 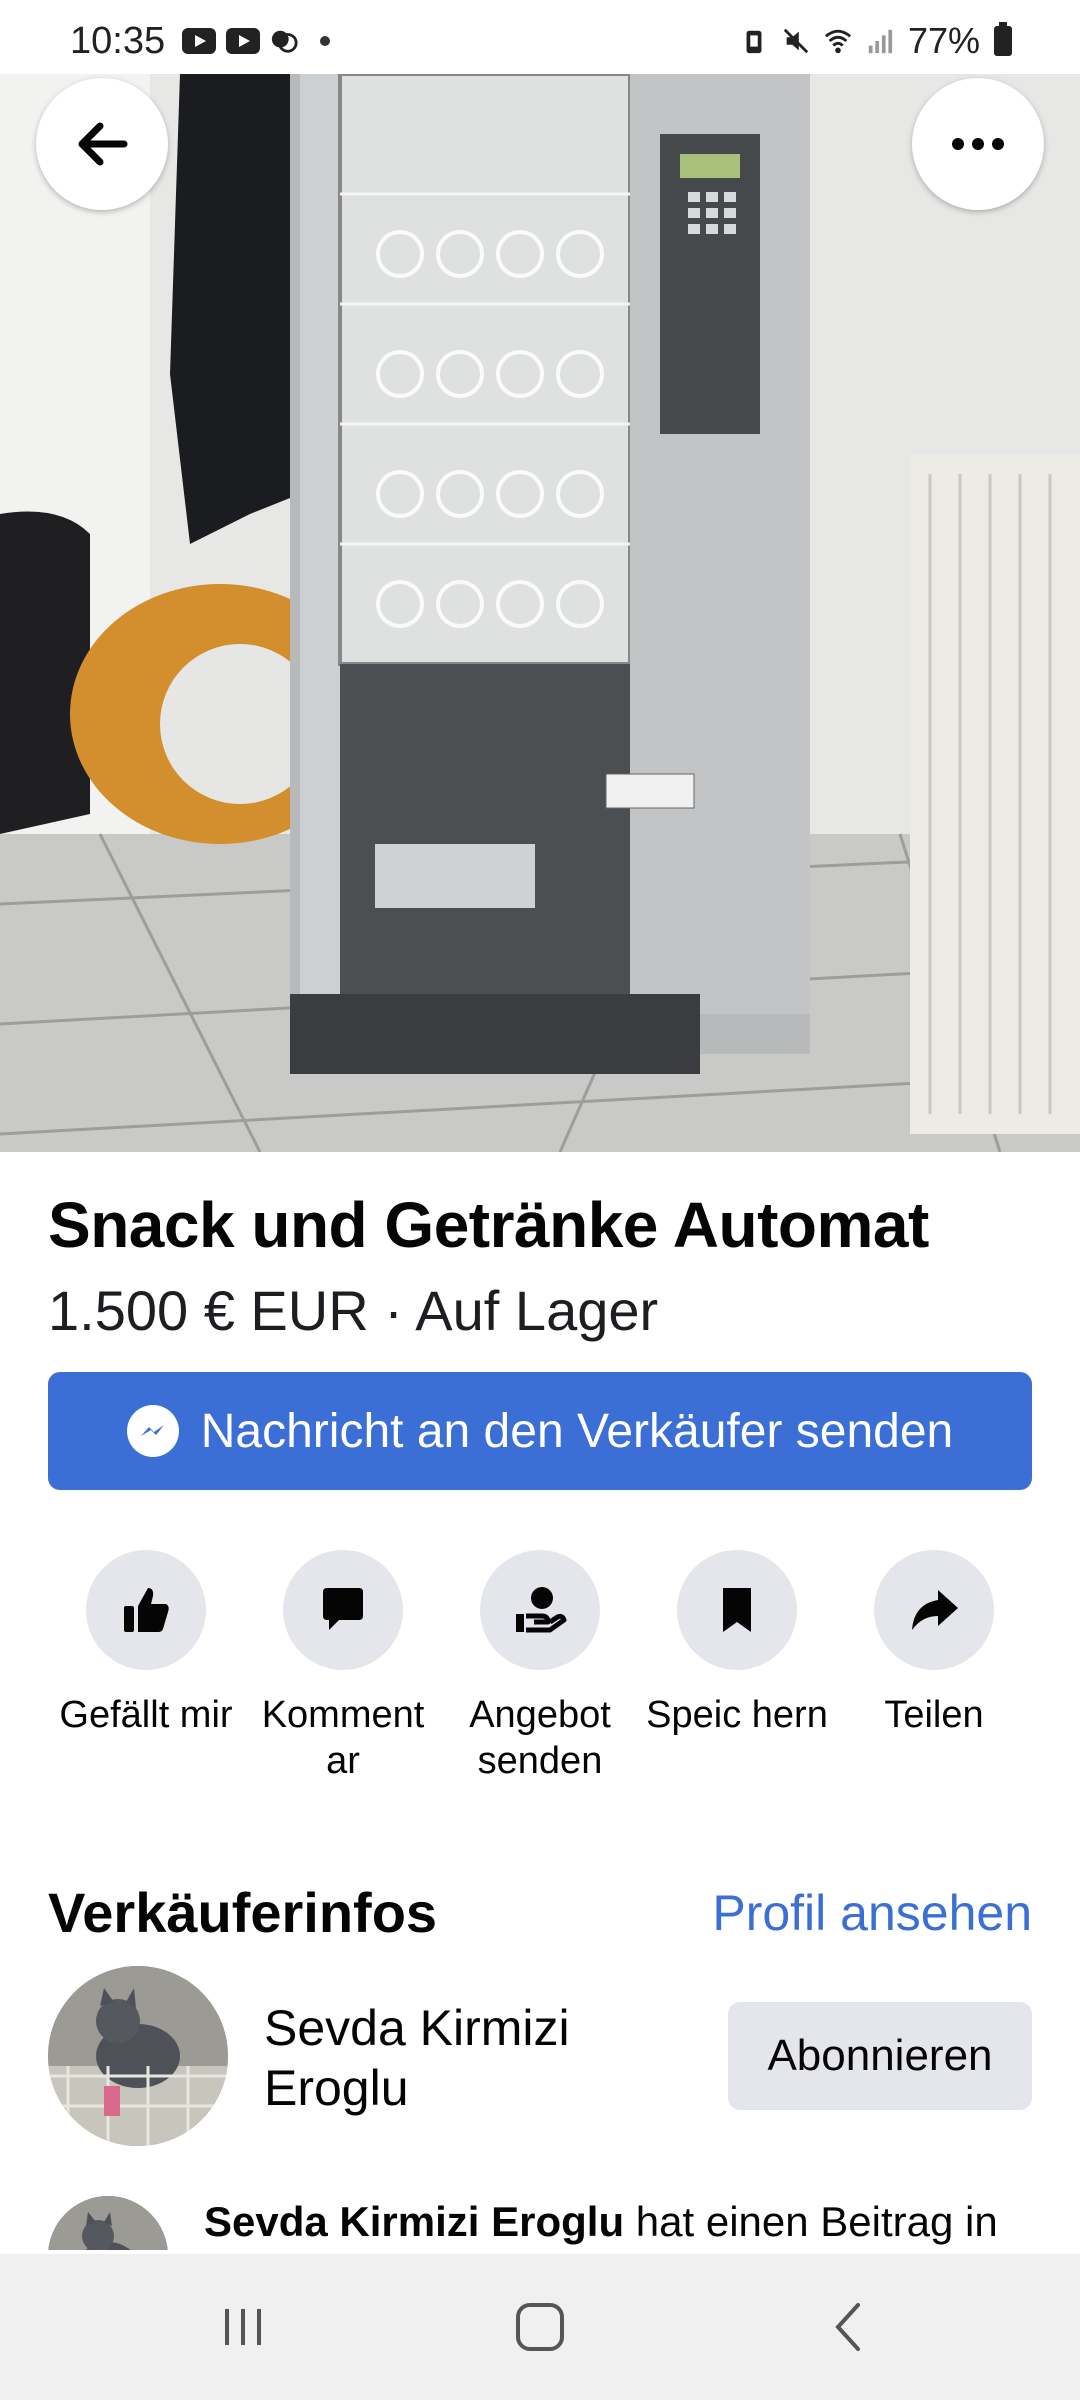 I want to click on back-button, so click(x=102, y=144).